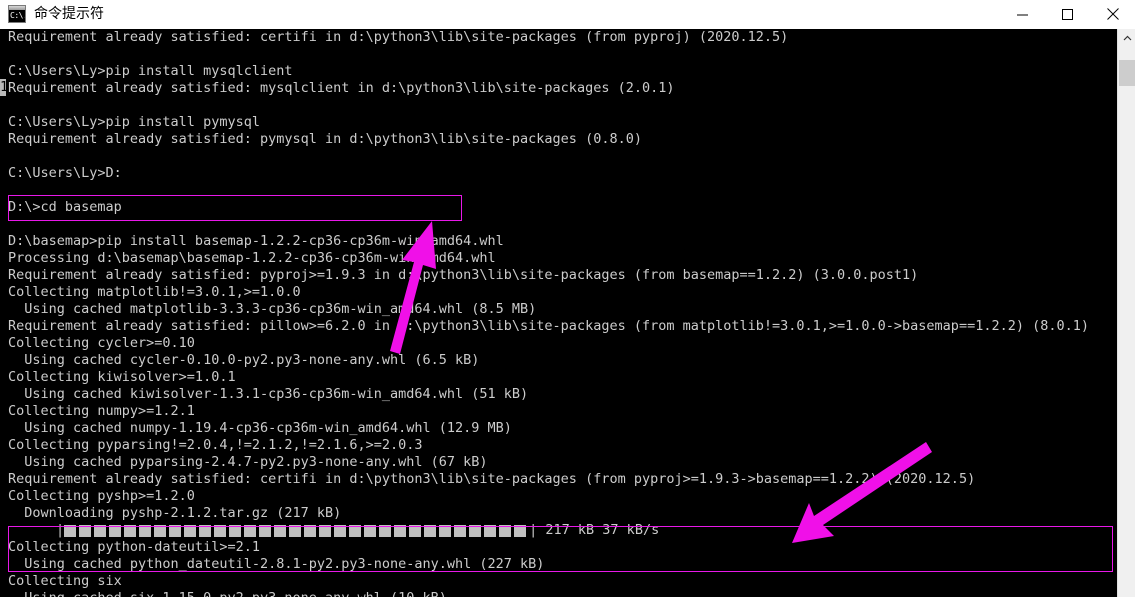 The image size is (1135, 597). What do you see at coordinates (65, 207) in the screenshot?
I see `terminal-line: D:\>cd basemap` at bounding box center [65, 207].